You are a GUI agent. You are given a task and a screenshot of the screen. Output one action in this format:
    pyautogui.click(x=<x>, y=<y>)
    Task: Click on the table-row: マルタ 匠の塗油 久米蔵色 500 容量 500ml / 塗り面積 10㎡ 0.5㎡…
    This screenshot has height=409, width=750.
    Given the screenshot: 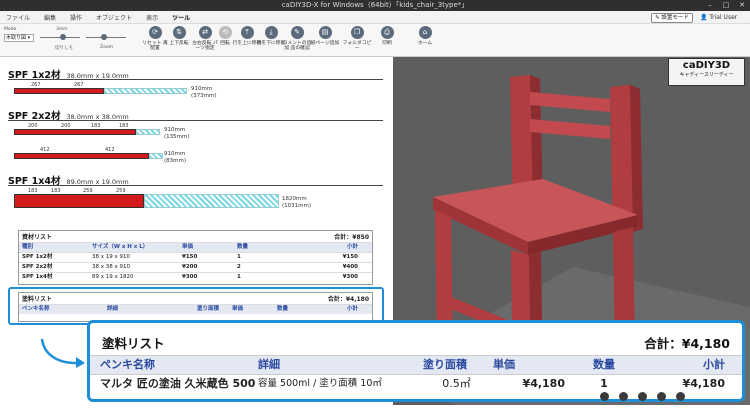 What is the action you would take?
    pyautogui.click(x=416, y=383)
    